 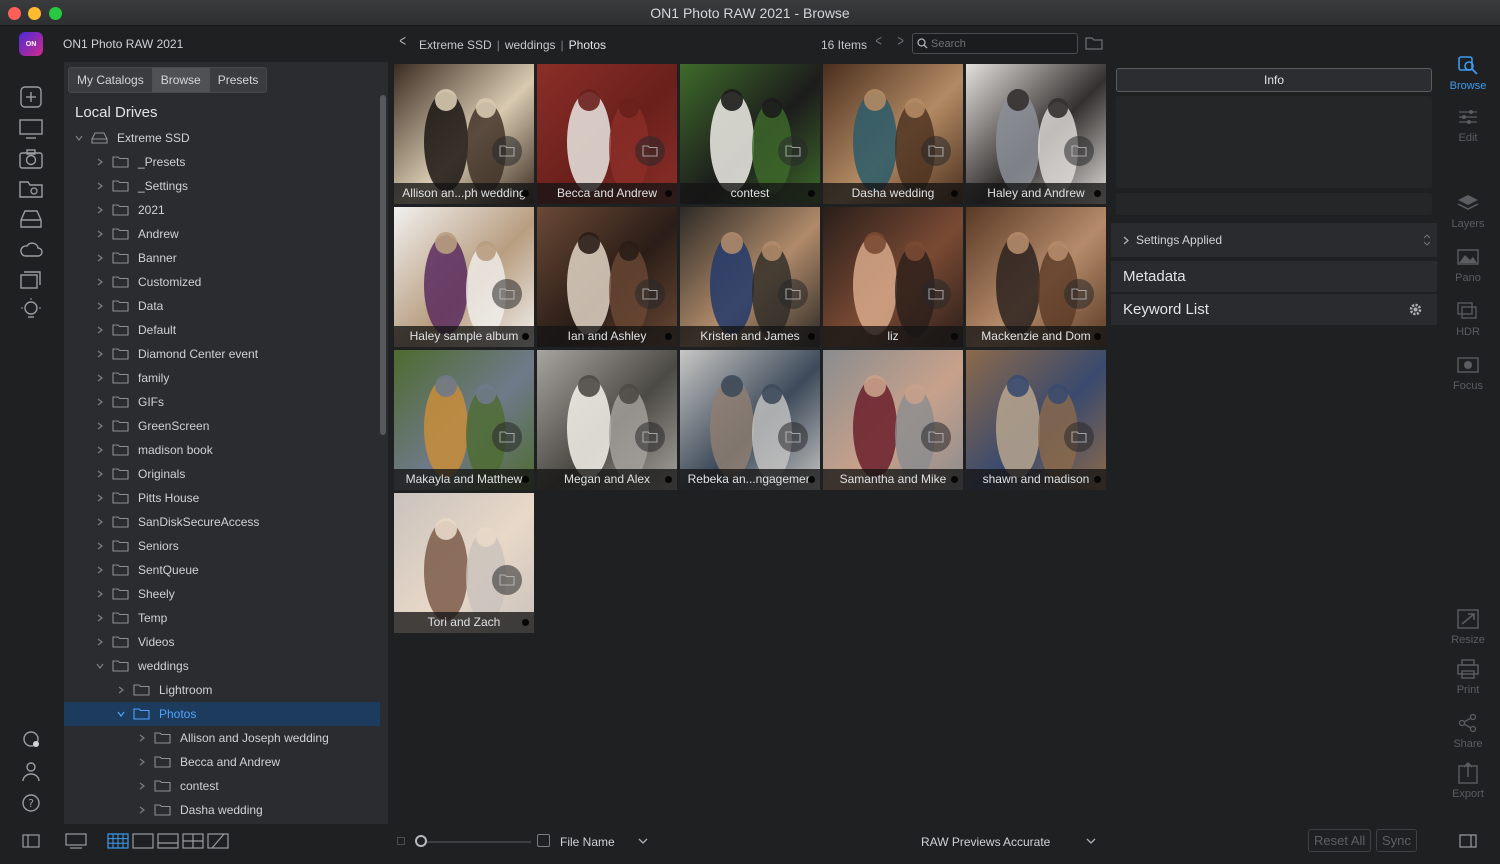 I want to click on slider-handle, so click(x=421, y=841).